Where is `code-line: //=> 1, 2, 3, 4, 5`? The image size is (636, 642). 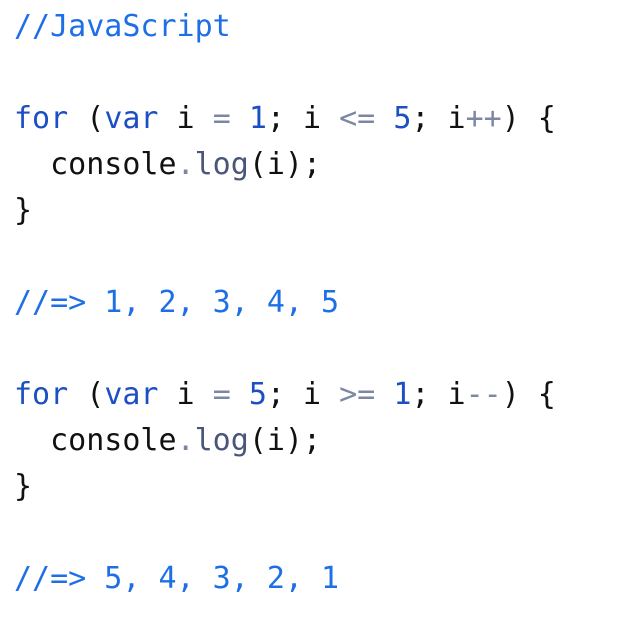 code-line: //=> 1, 2, 3, 4, 5 is located at coordinates (285, 303).